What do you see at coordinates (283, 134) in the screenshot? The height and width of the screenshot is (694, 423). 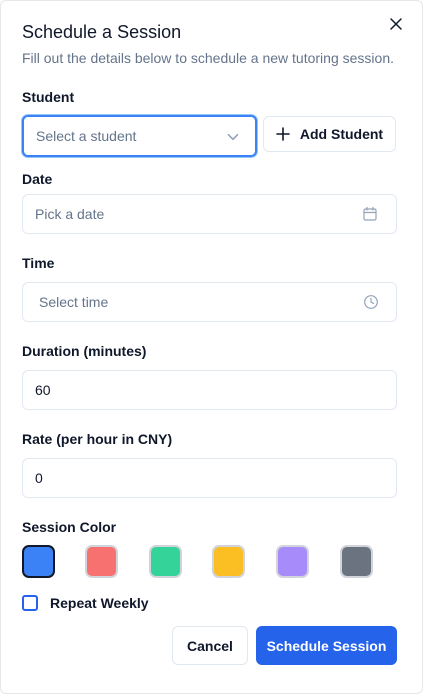 I see `plus-icon` at bounding box center [283, 134].